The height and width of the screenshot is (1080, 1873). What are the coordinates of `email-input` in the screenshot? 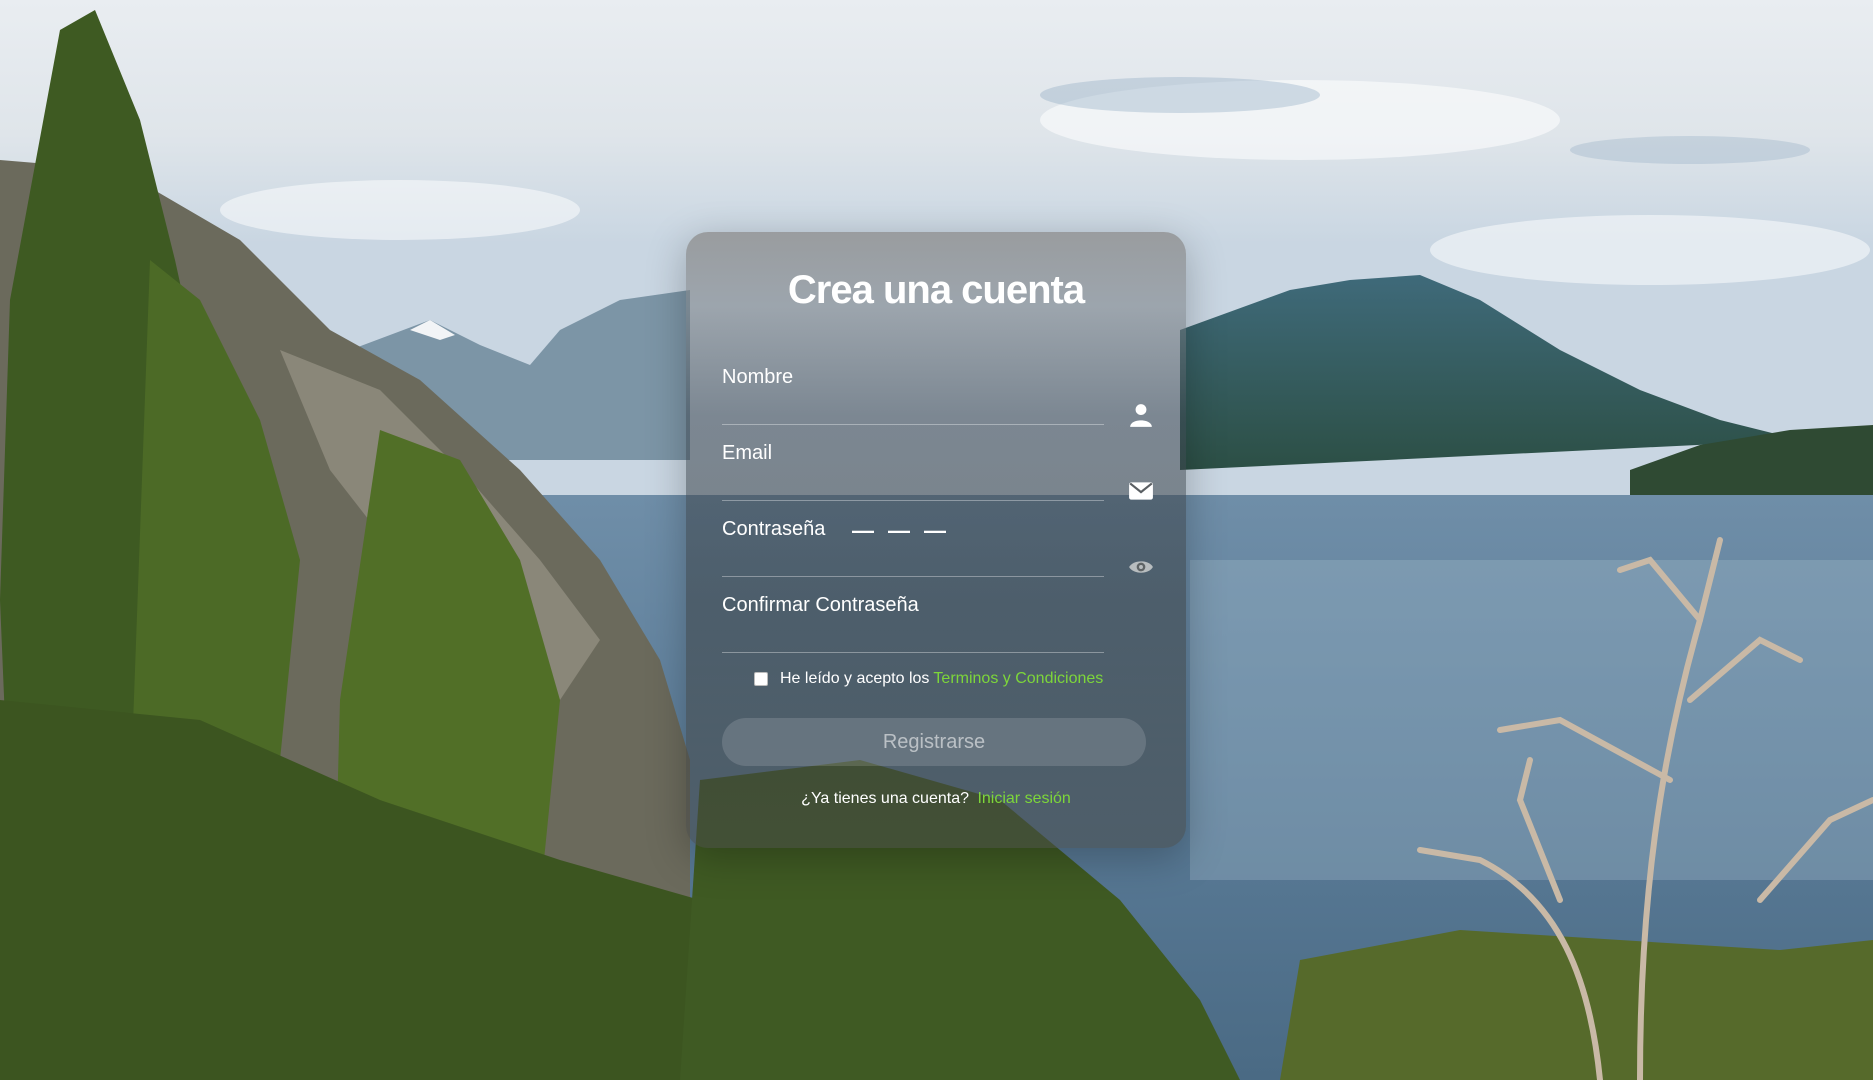 It's located at (913, 463).